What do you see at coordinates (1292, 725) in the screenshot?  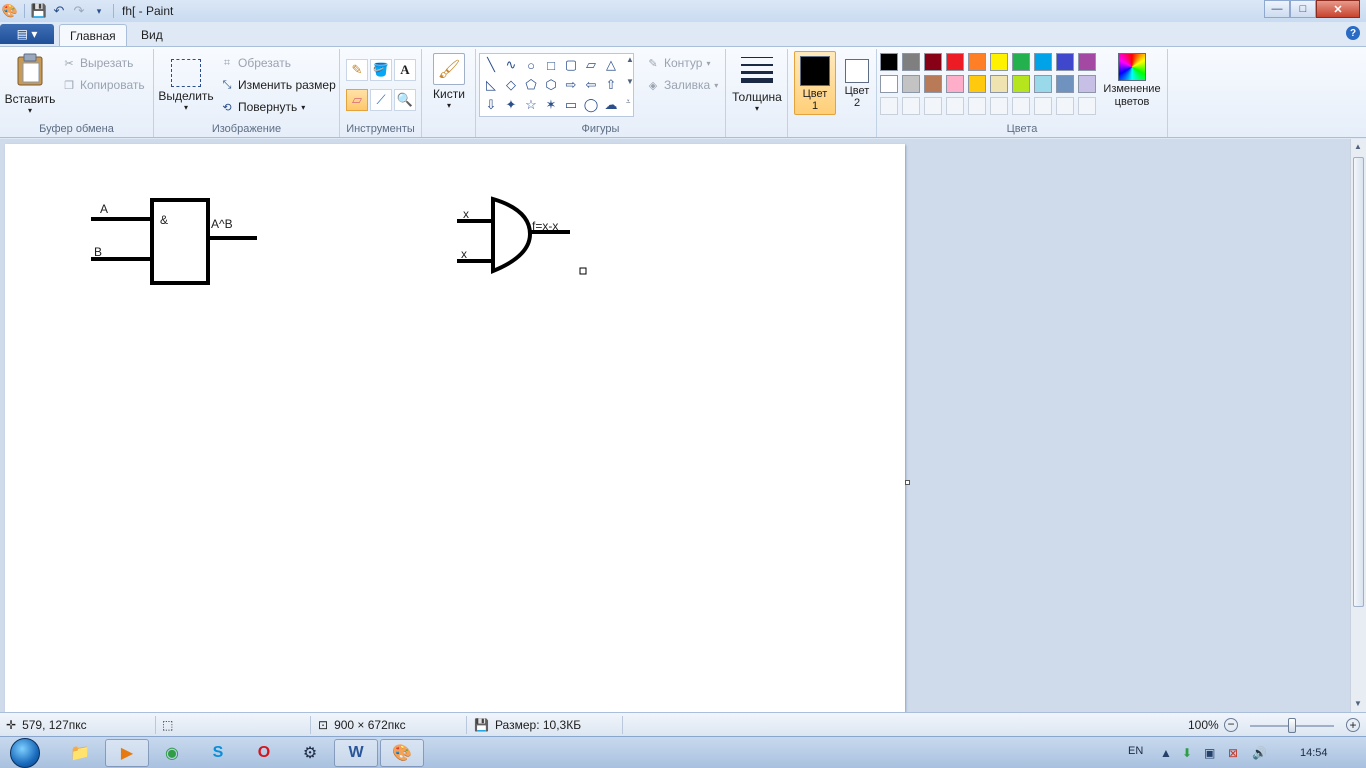 I see `zoom-slider-thumb` at bounding box center [1292, 725].